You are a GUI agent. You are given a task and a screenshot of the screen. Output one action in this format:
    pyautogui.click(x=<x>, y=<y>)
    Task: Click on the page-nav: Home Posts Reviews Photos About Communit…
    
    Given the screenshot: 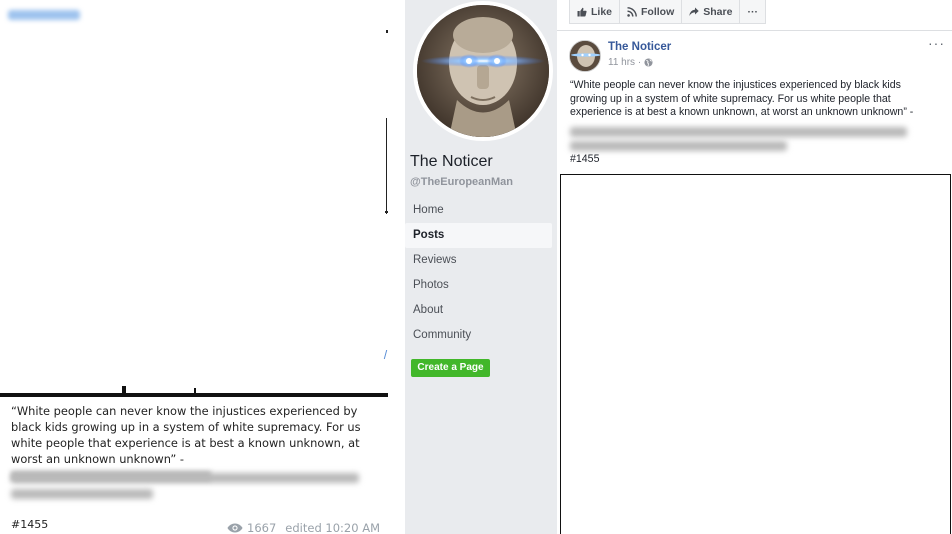 What is the action you would take?
    pyautogui.click(x=478, y=273)
    